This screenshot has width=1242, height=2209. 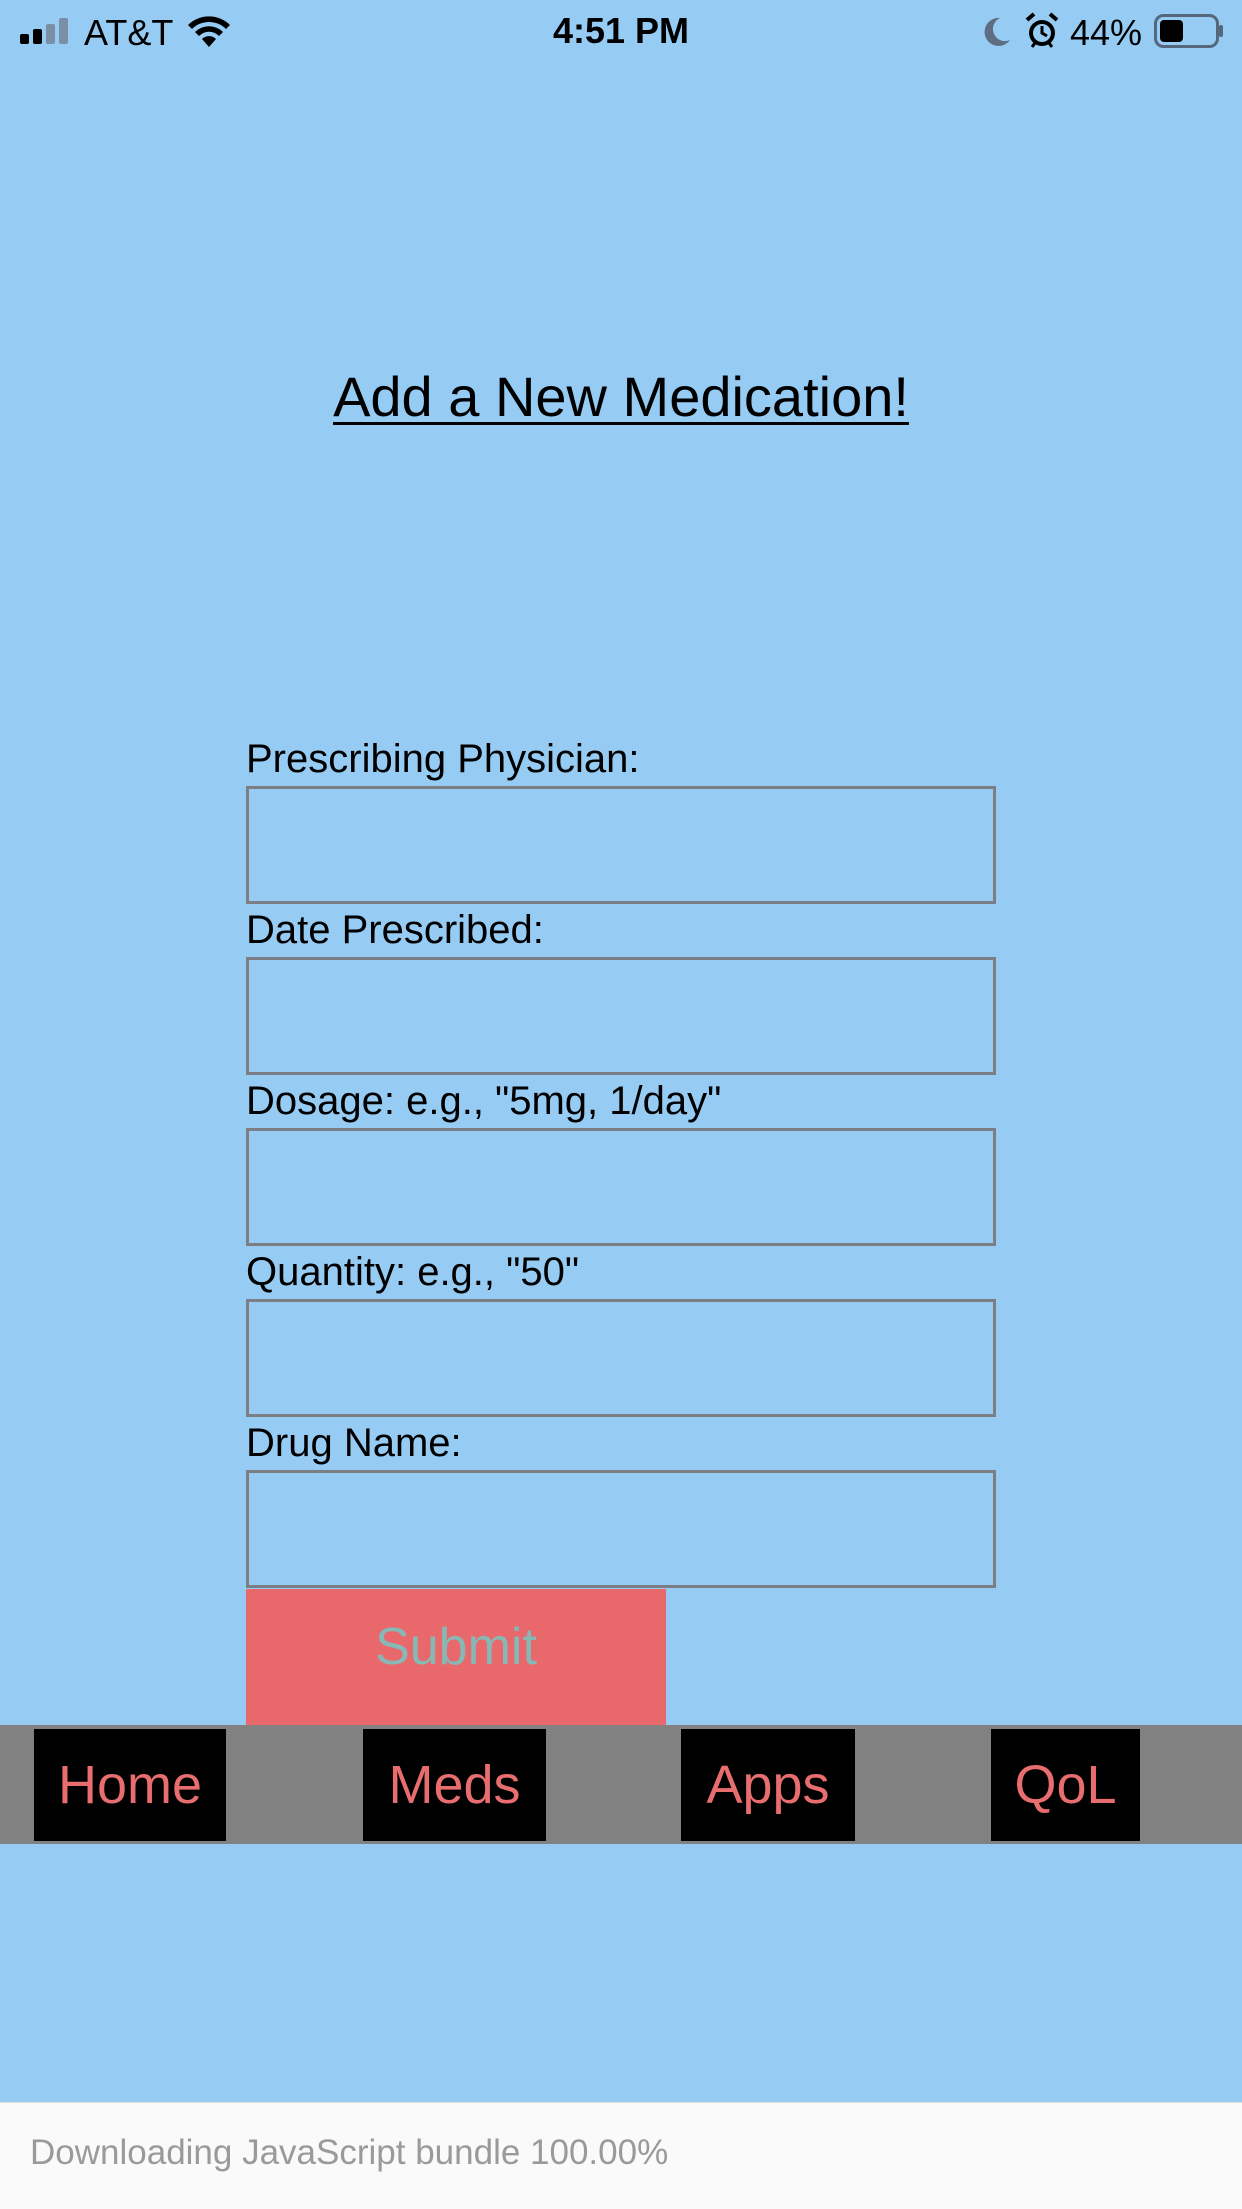 I want to click on quantity-input, so click(x=621, y=1358).